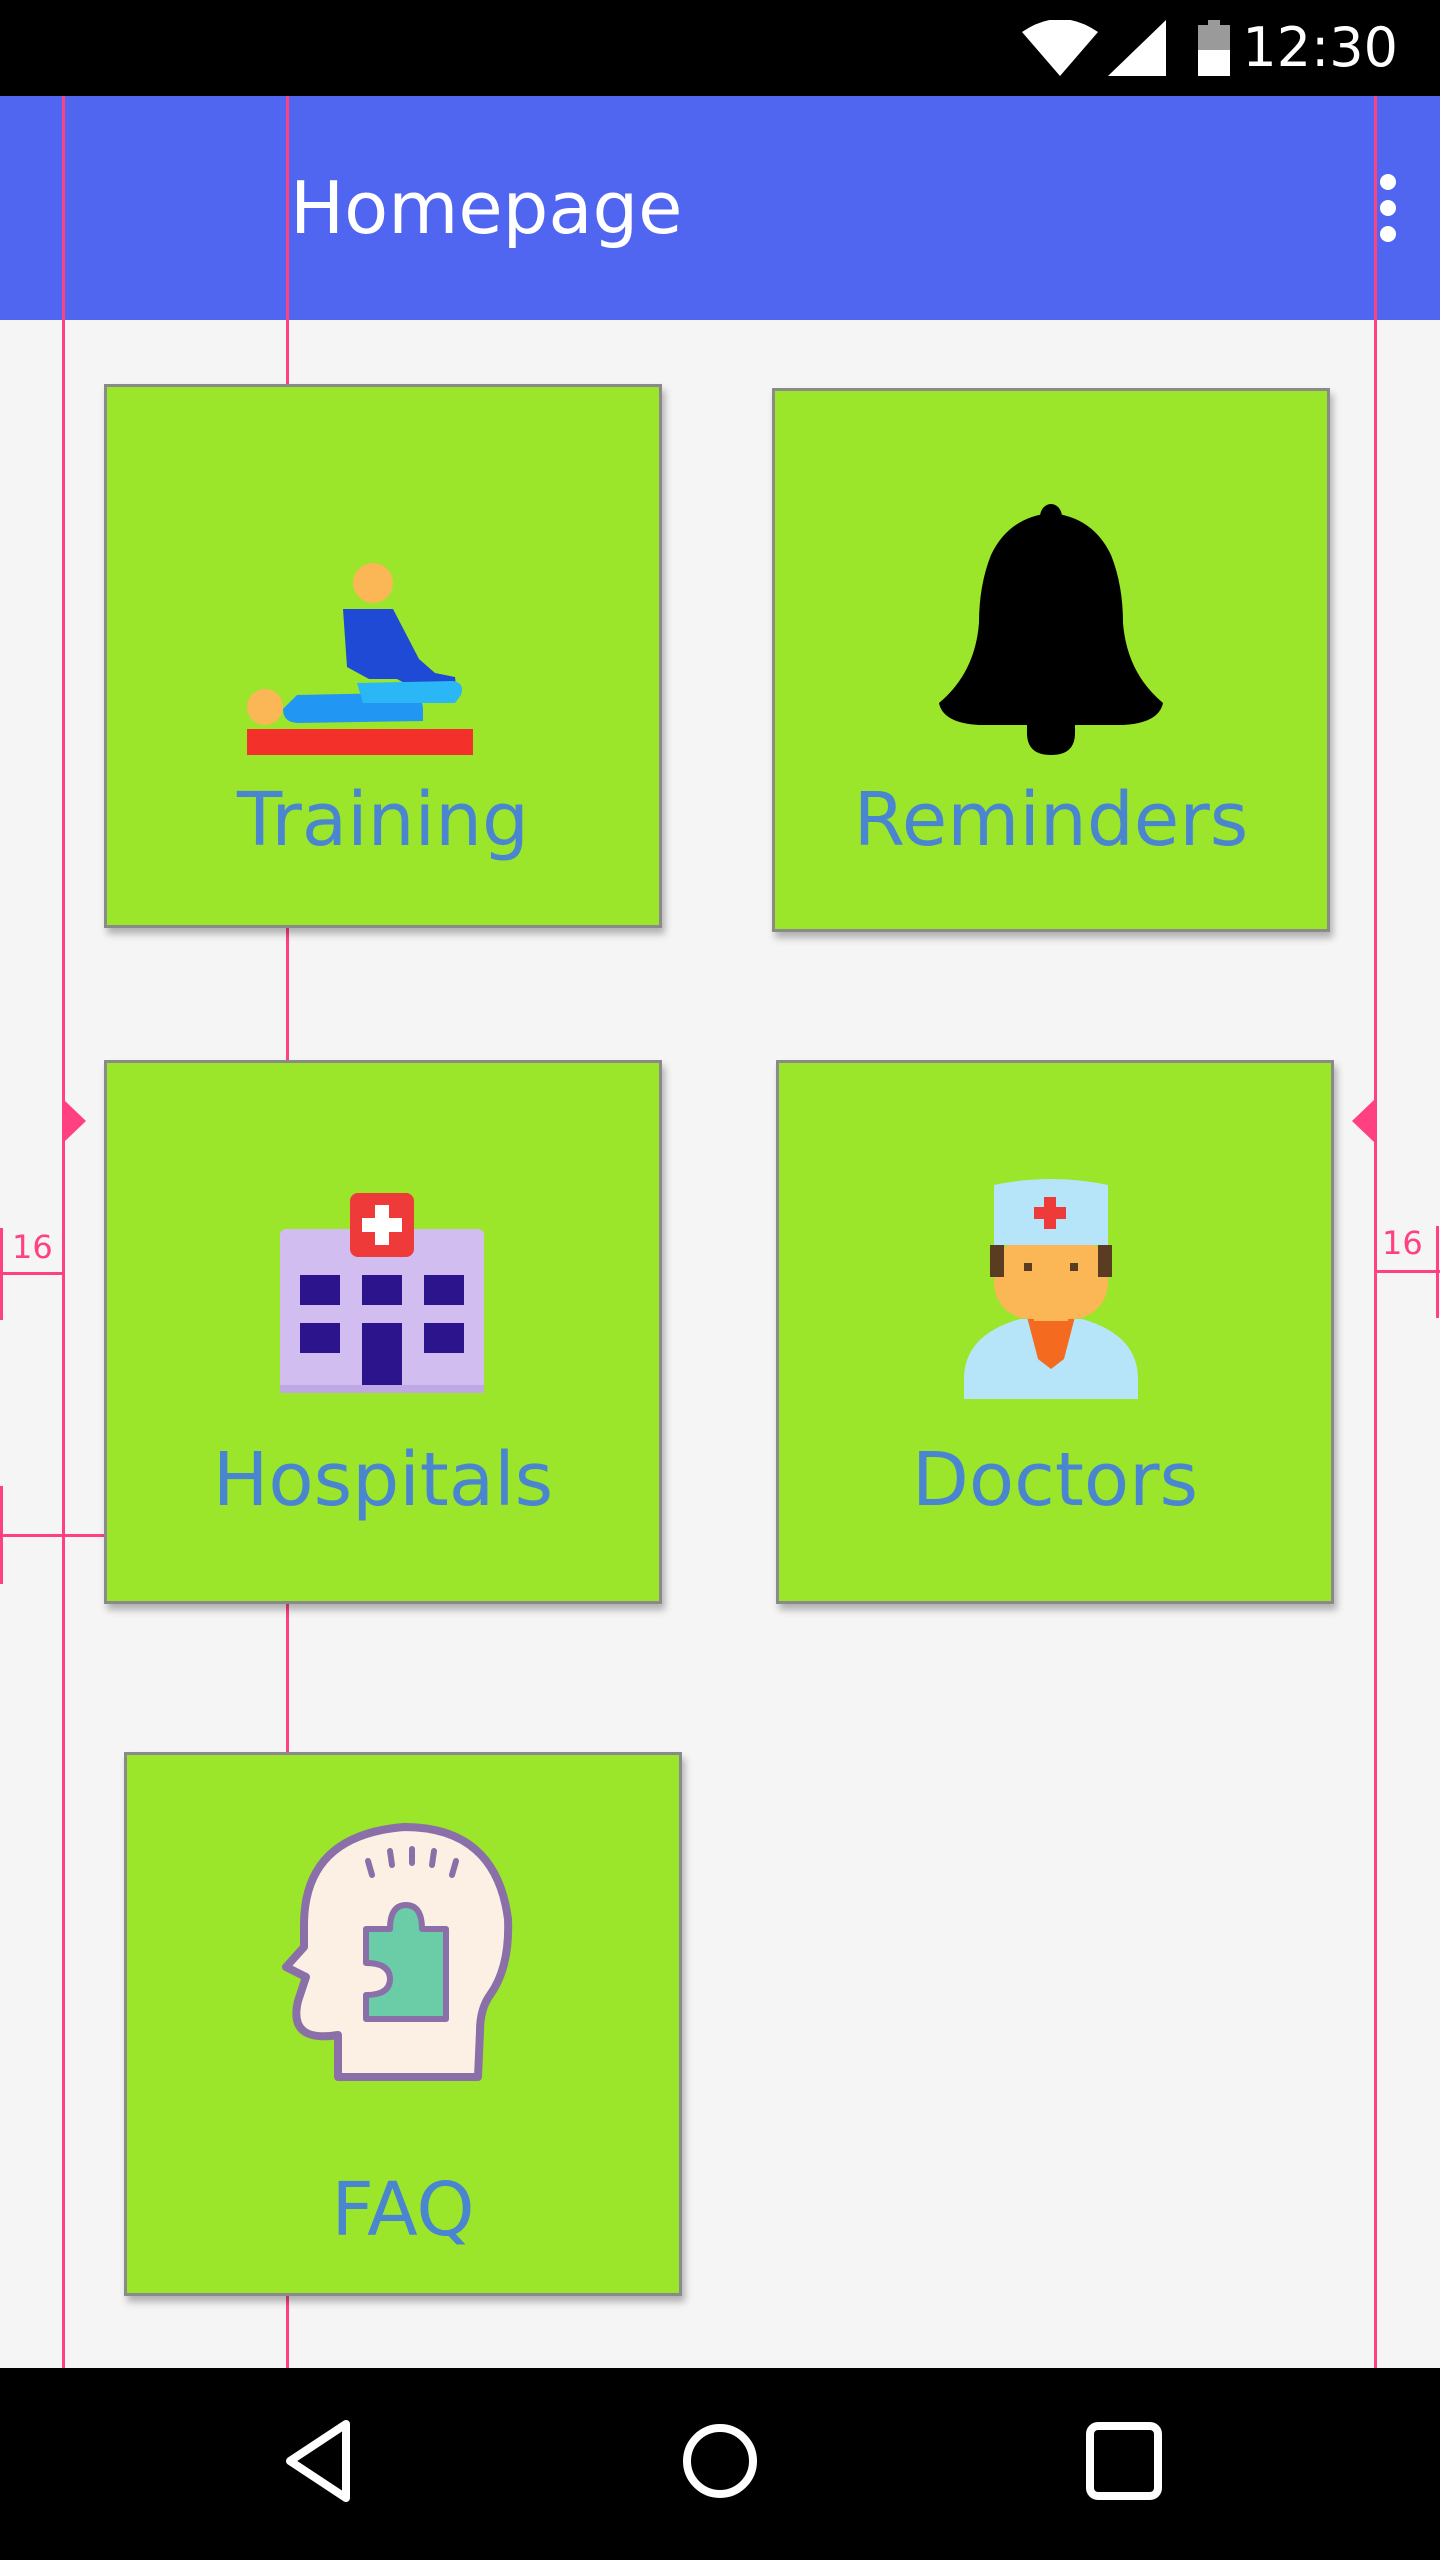  What do you see at coordinates (1, 1535) in the screenshot?
I see `tile-spacing-tick` at bounding box center [1, 1535].